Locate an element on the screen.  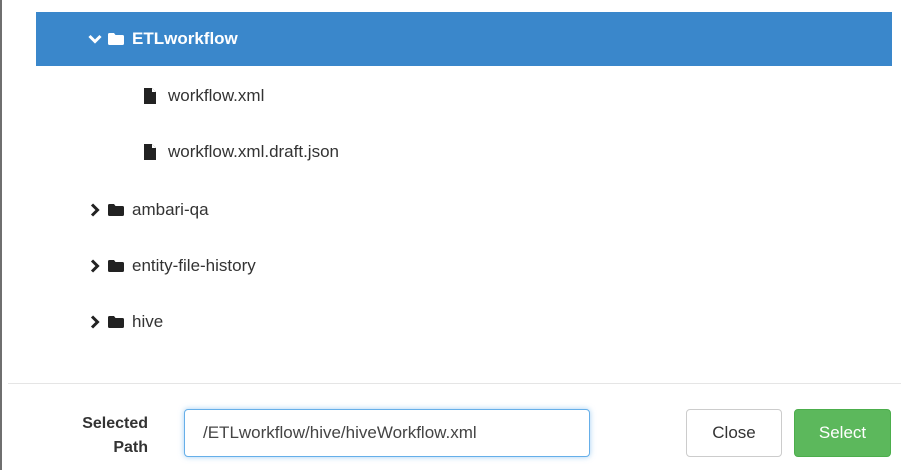
chevron-down-icon is located at coordinates (95, 39).